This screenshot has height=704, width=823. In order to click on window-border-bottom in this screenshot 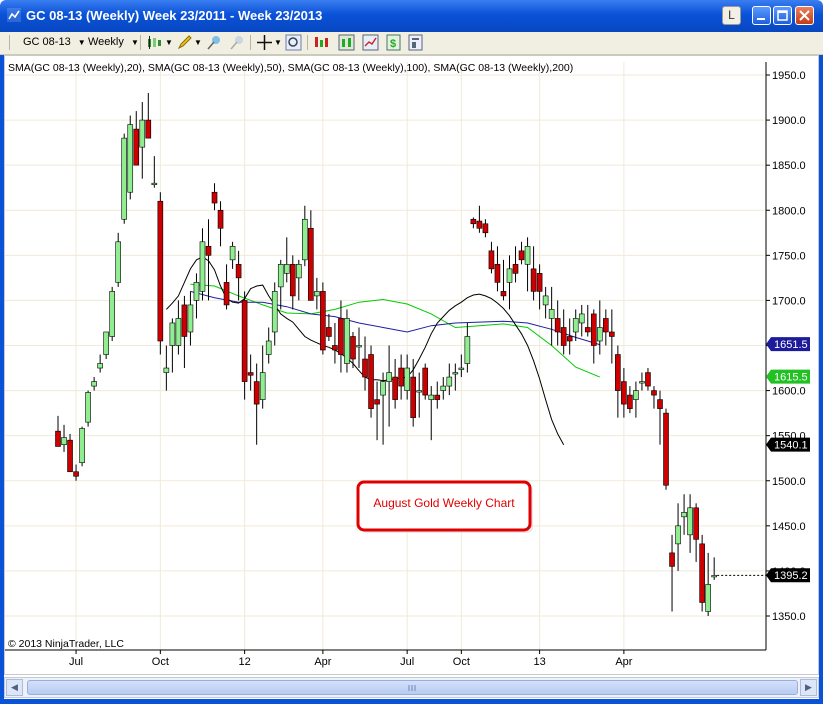, I will do `click(411, 701)`.